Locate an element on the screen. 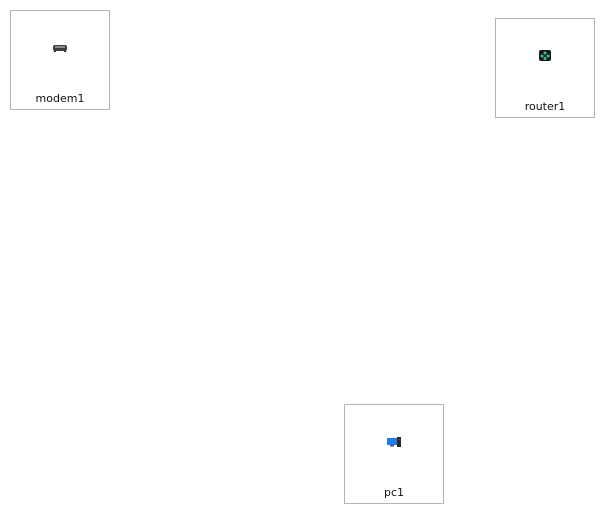 This screenshot has height=514, width=605. node-label: router1 is located at coordinates (545, 106).